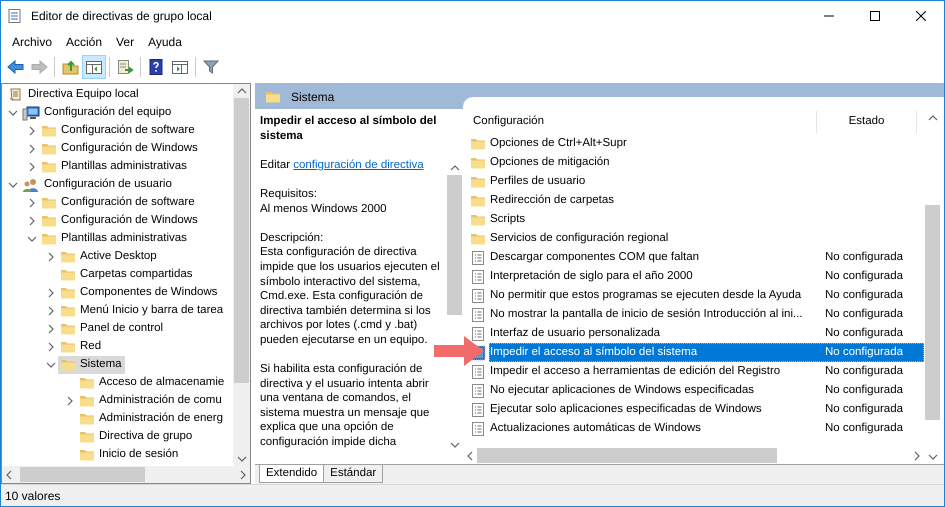 The image size is (945, 507). Describe the element at coordinates (139, 293) in the screenshot. I see `tree-item: Componentes de Windows` at that location.